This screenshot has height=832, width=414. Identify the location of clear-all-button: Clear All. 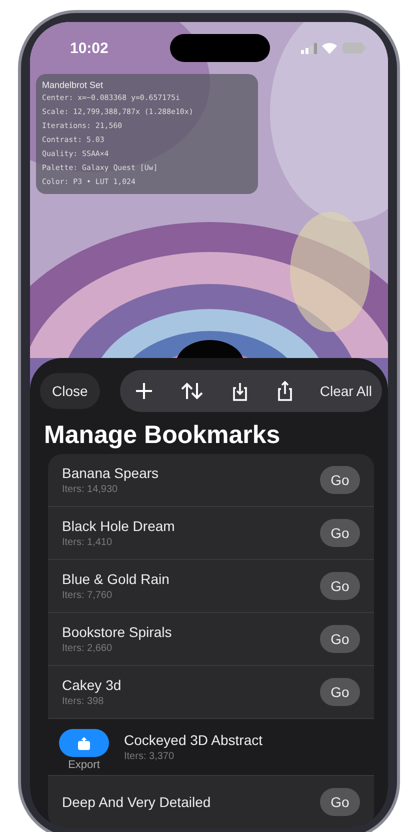
(346, 391).